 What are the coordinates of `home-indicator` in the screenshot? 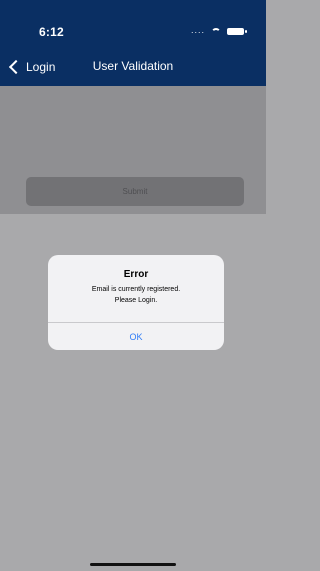 It's located at (133, 564).